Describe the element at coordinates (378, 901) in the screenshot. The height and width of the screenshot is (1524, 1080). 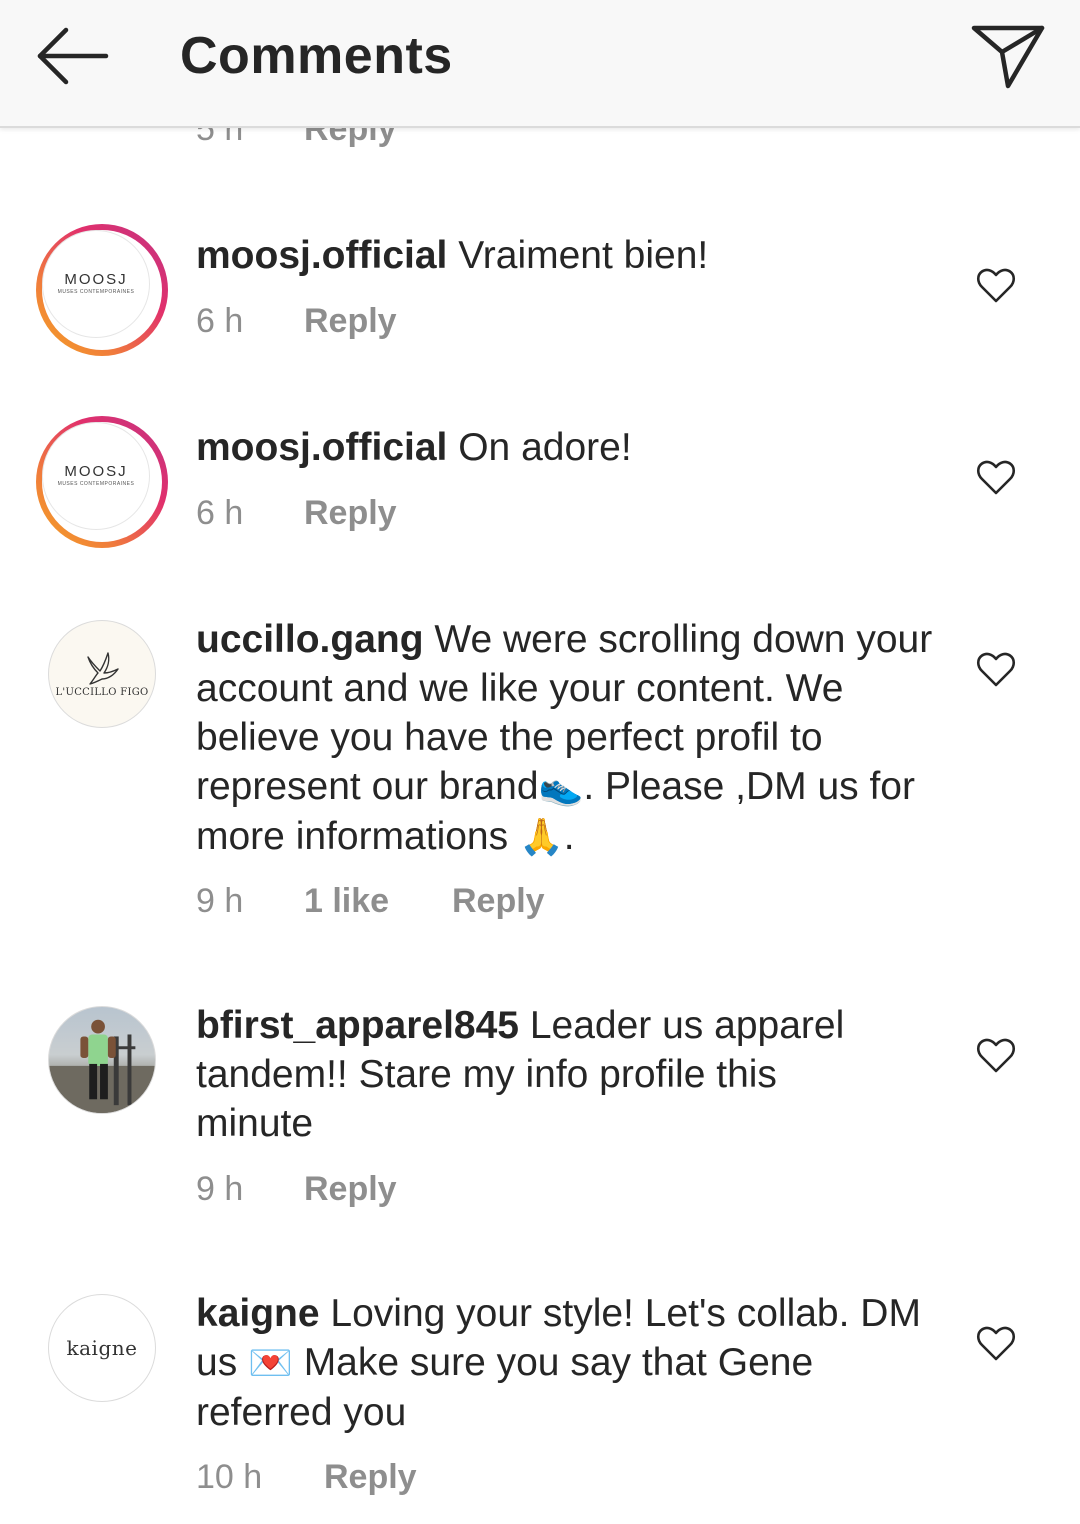
I see `likes-count: 1 like` at that location.